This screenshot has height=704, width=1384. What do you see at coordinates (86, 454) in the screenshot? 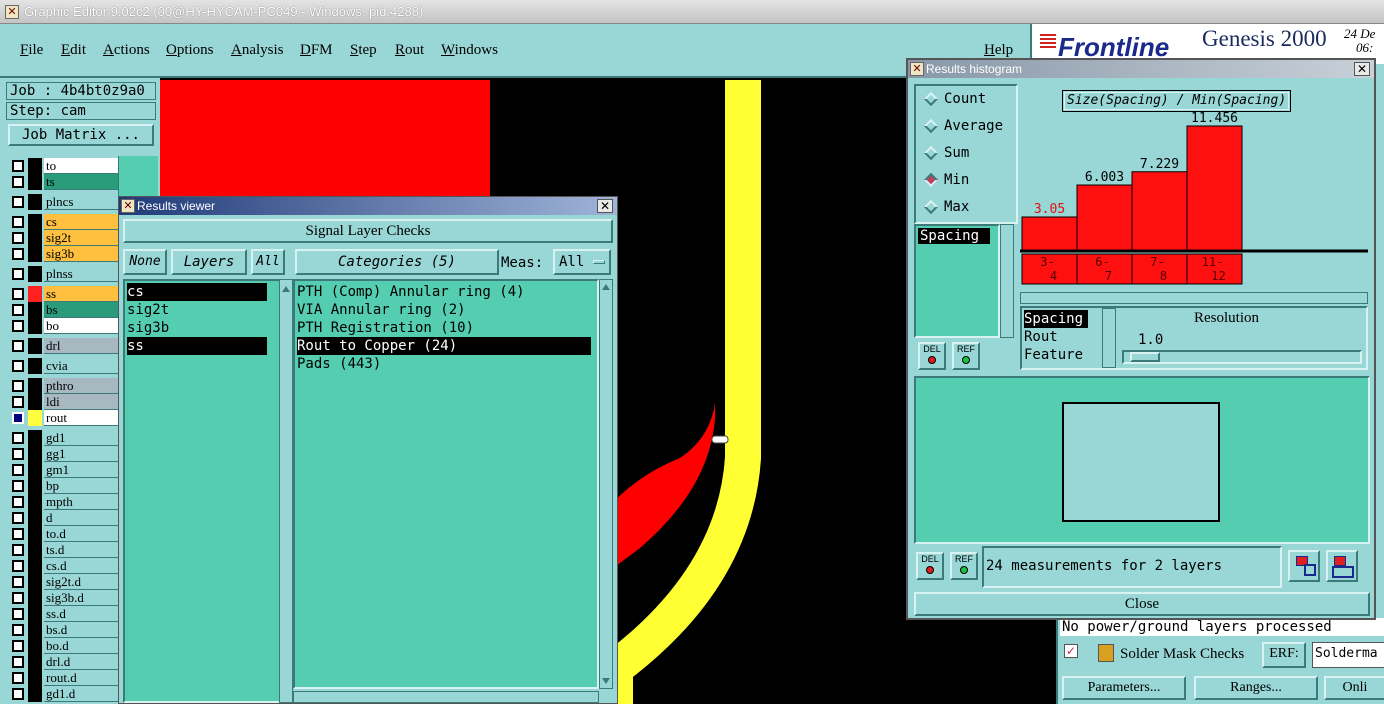
I see `layer-name: gg1` at bounding box center [86, 454].